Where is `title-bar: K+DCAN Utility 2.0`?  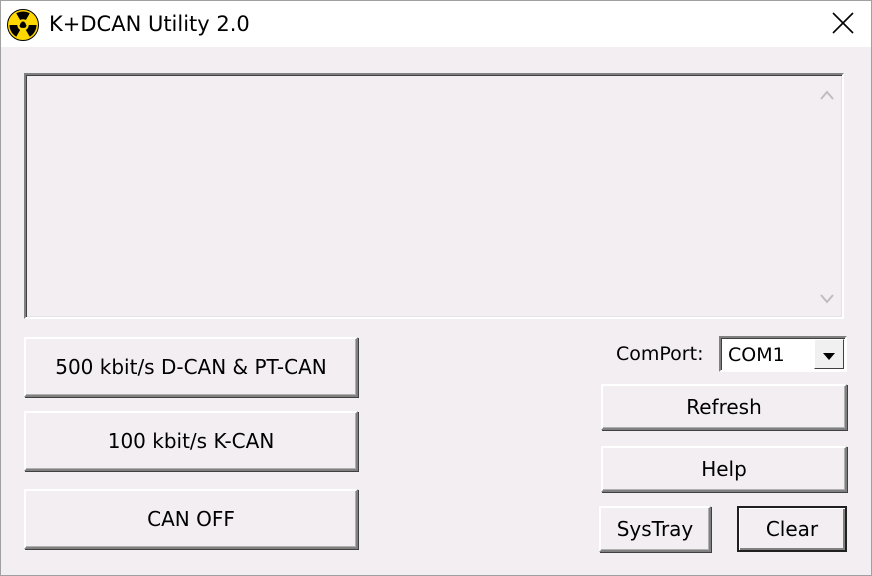
title-bar: K+DCAN Utility 2.0 is located at coordinates (436, 24).